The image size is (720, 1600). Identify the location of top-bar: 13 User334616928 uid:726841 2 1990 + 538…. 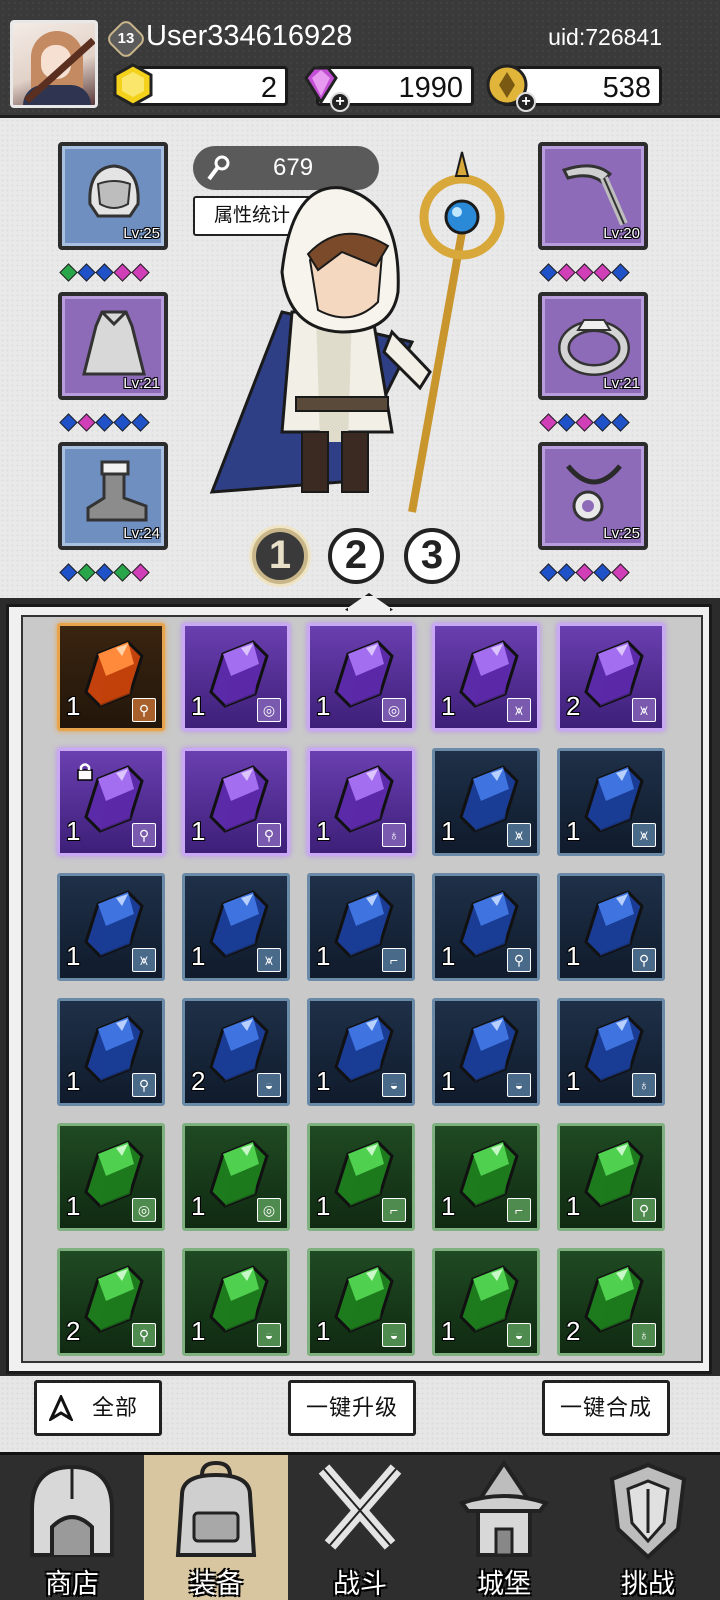
(360, 59).